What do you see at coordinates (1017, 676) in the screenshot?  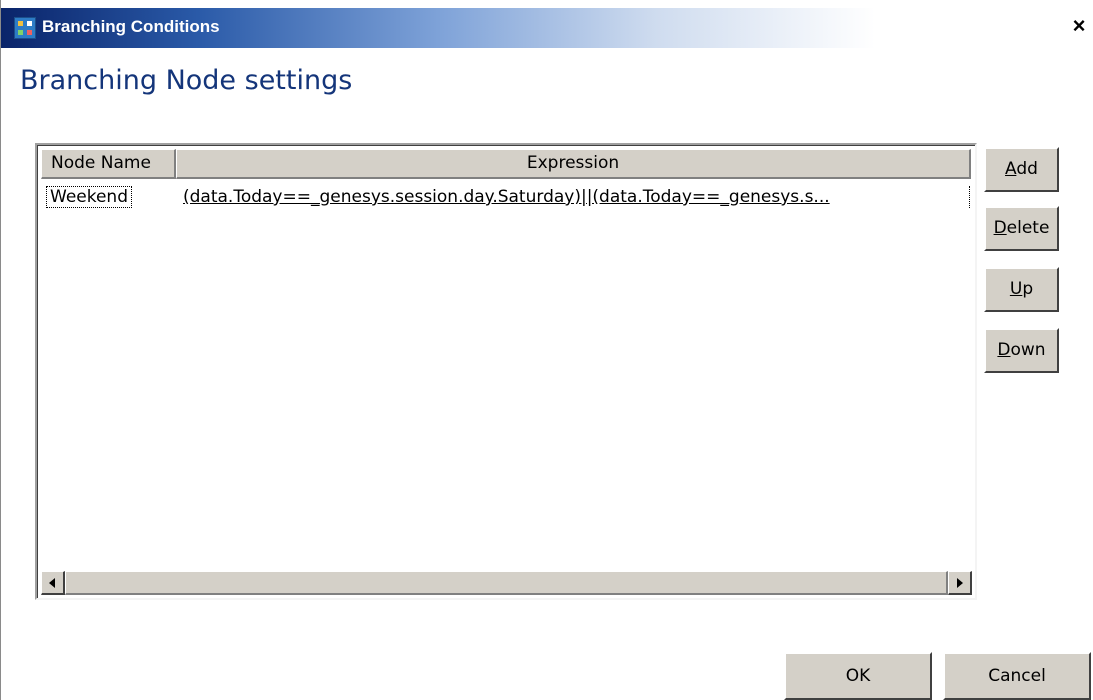 I see `cancel-button: Cancel` at bounding box center [1017, 676].